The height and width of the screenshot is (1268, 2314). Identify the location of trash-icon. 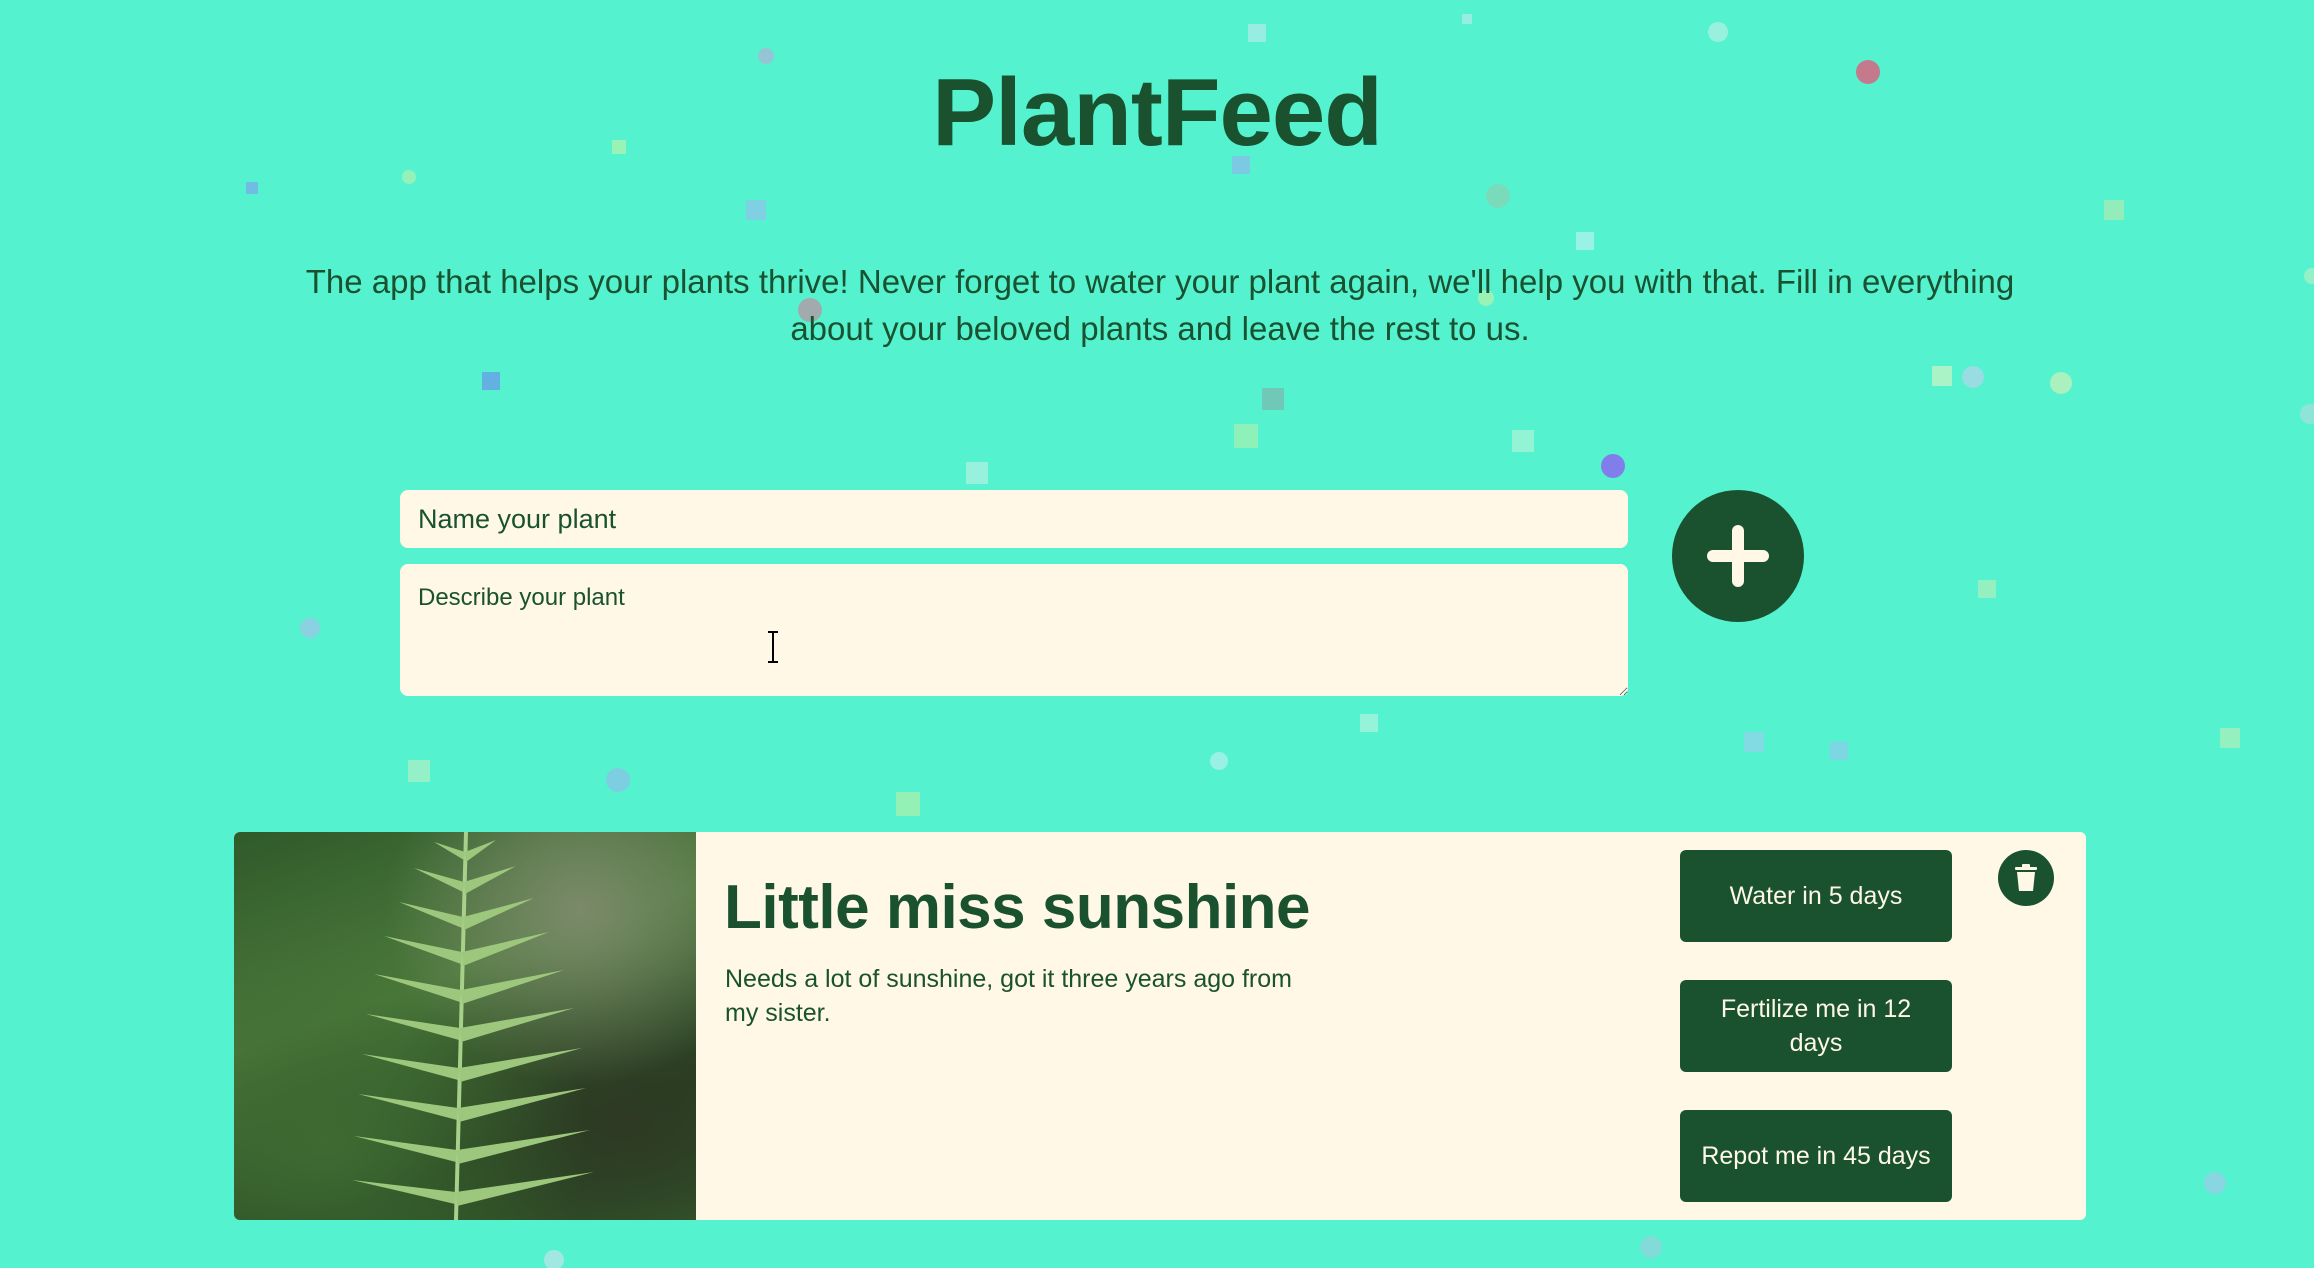
(2026, 877).